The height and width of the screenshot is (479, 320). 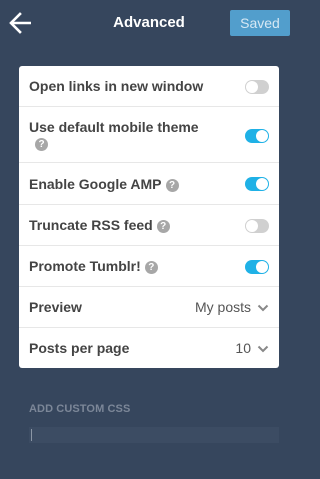 What do you see at coordinates (31, 435) in the screenshot?
I see `text-caret` at bounding box center [31, 435].